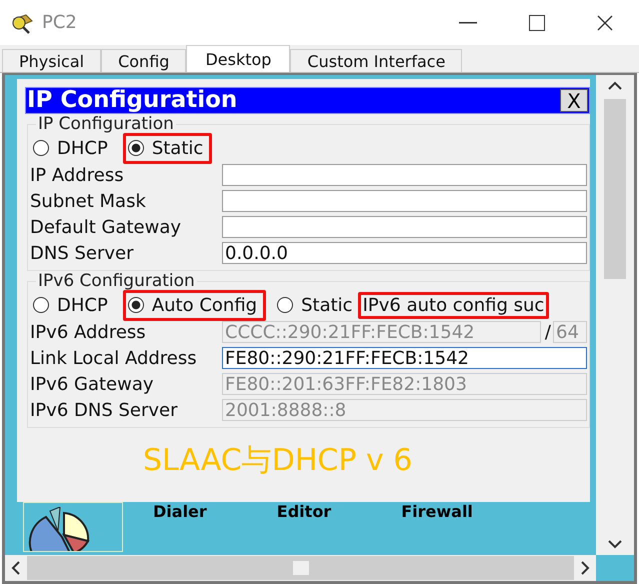  What do you see at coordinates (59, 22) in the screenshot?
I see `window-title: PC2` at bounding box center [59, 22].